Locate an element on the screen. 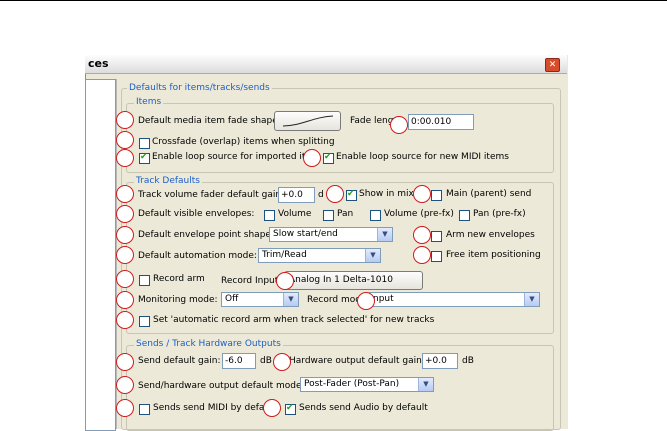 The height and width of the screenshot is (431, 667). send-audio-label: Sends send Audio by default is located at coordinates (363, 408).